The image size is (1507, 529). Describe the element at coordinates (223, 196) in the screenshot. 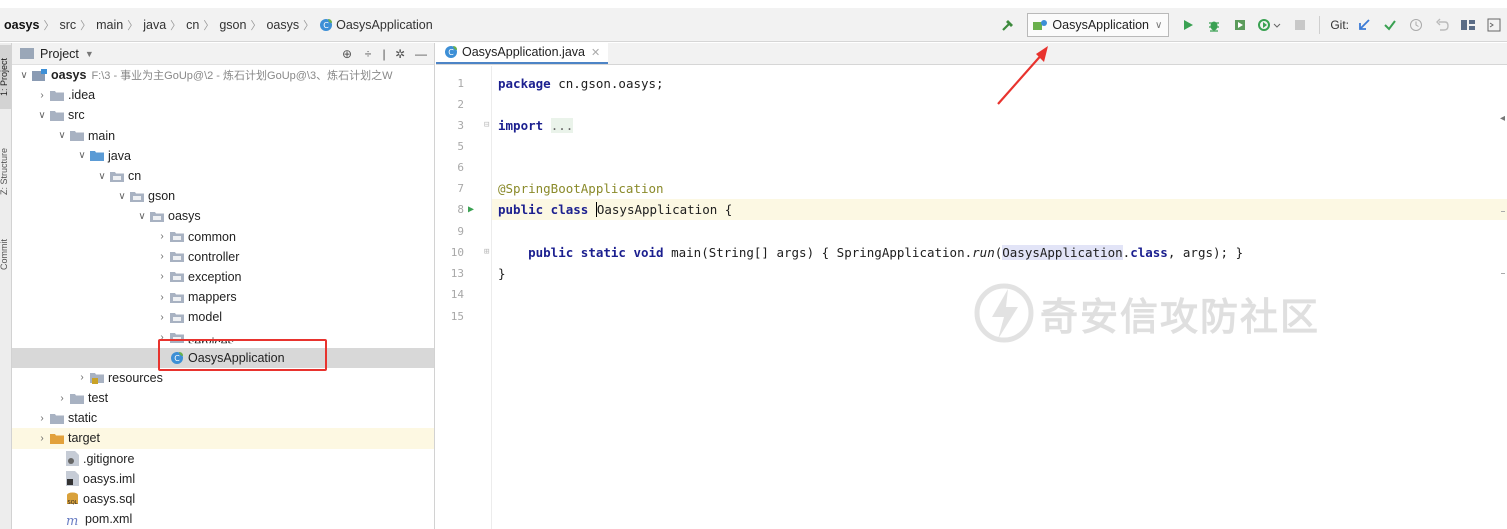

I see `tree-item: ∨ gson` at that location.